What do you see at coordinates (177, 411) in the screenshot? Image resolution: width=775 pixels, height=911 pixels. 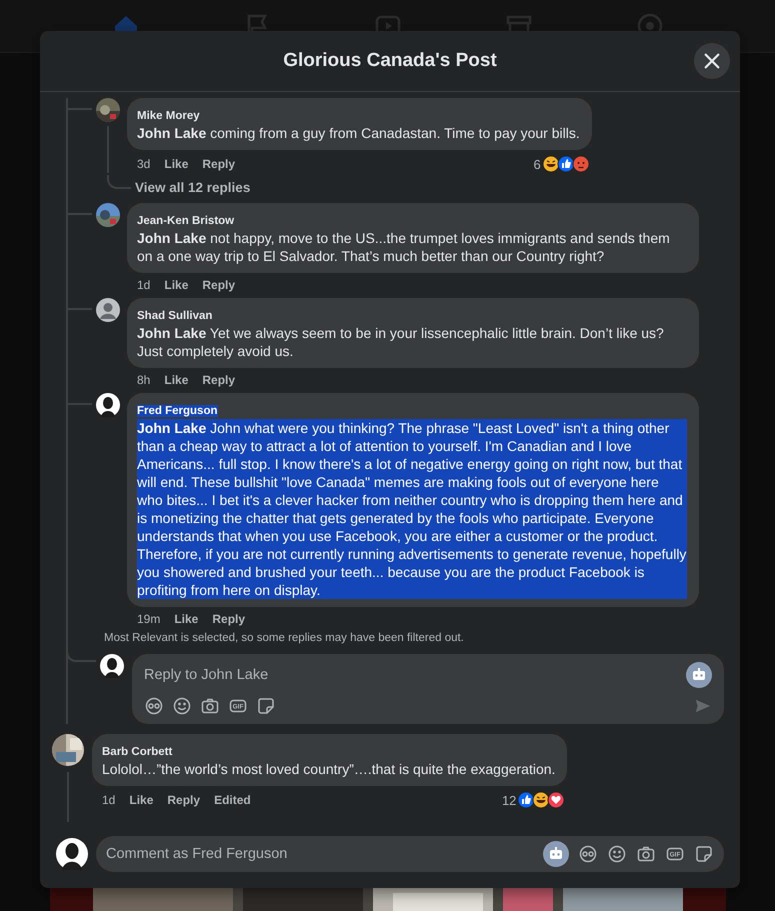 I see `comment-author: Fred Ferguson` at bounding box center [177, 411].